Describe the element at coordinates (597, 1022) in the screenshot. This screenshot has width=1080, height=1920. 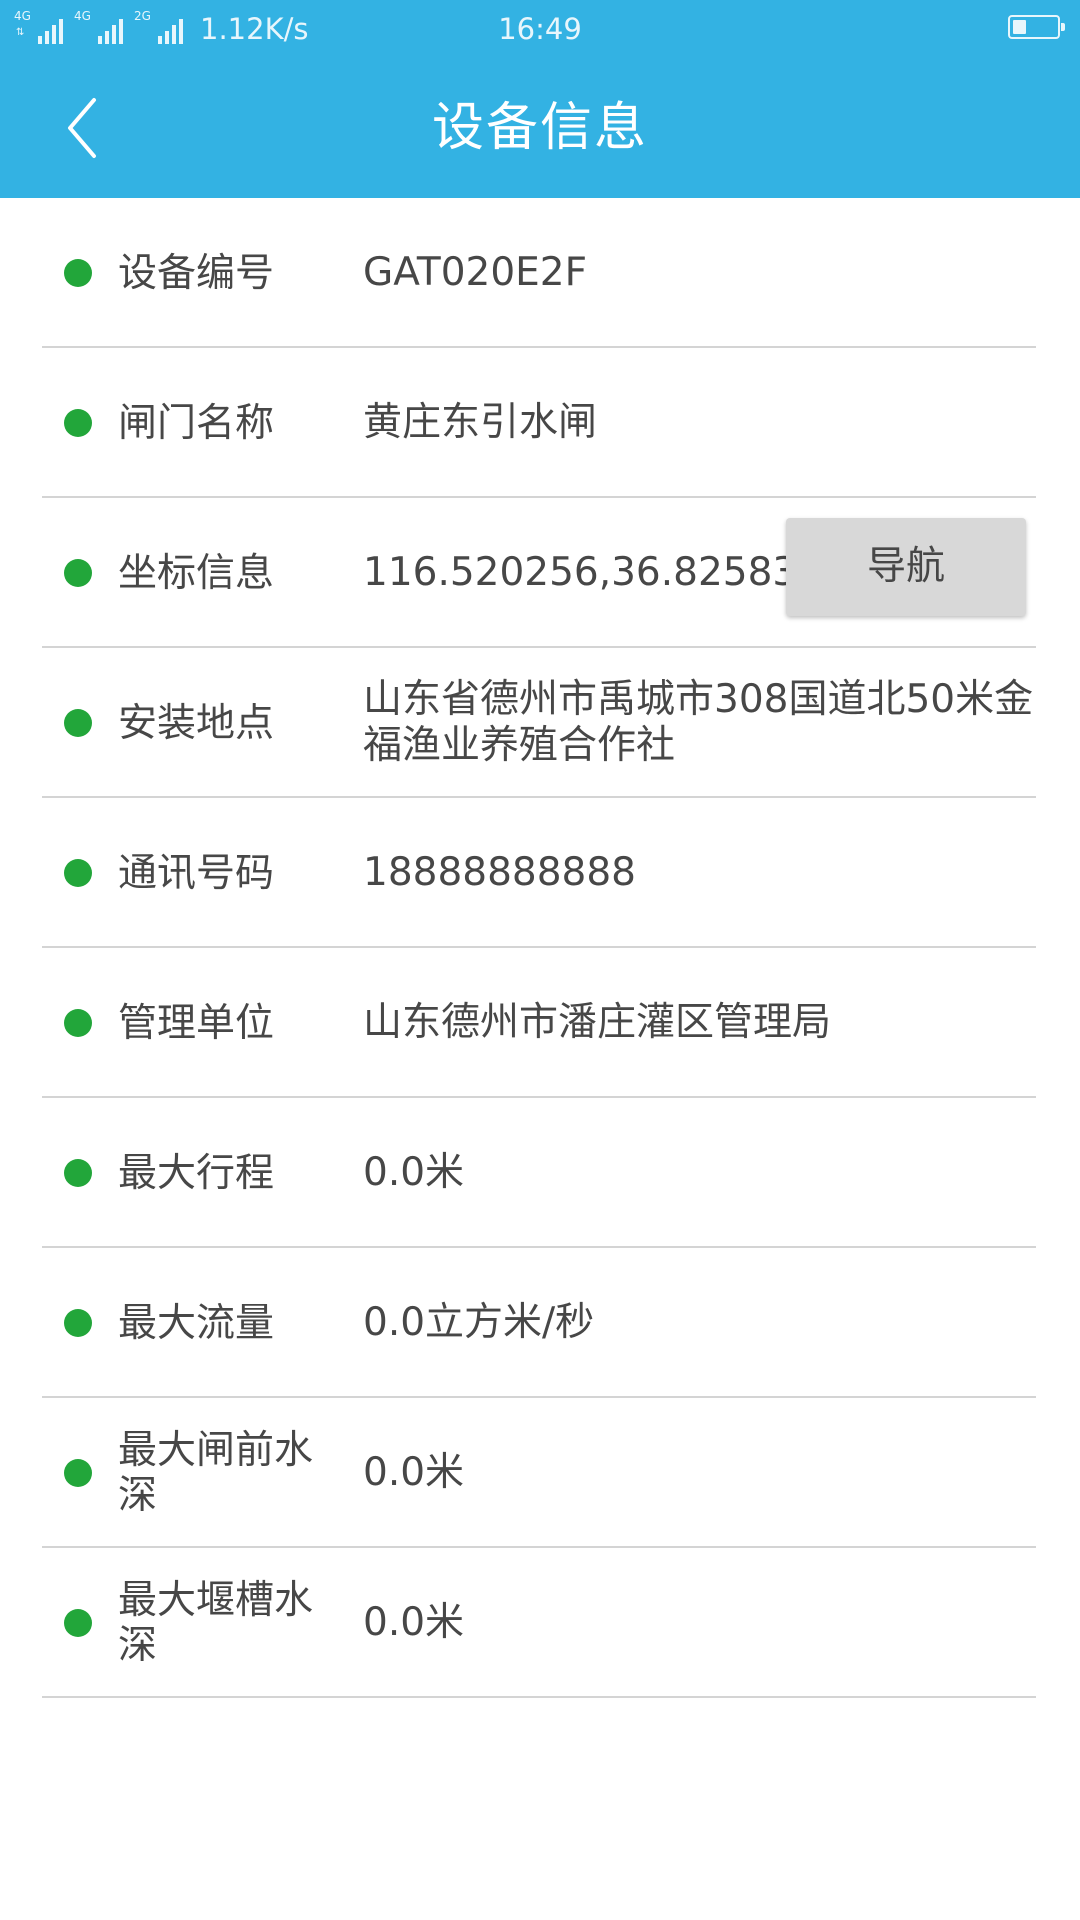
I see `field-value: 山东德州市潘庄灌区管理局` at that location.